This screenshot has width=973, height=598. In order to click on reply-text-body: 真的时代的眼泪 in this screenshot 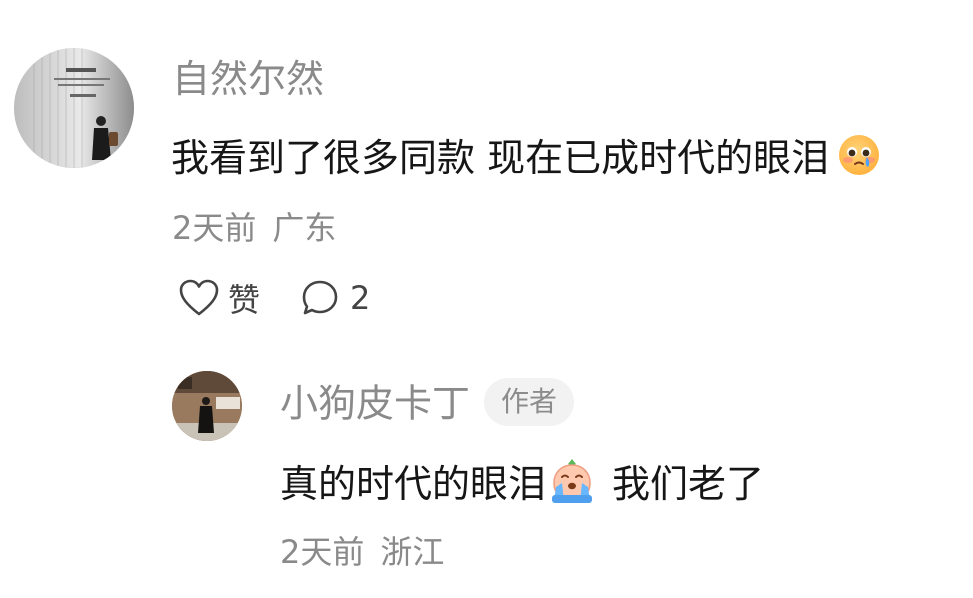, I will do `click(413, 484)`.